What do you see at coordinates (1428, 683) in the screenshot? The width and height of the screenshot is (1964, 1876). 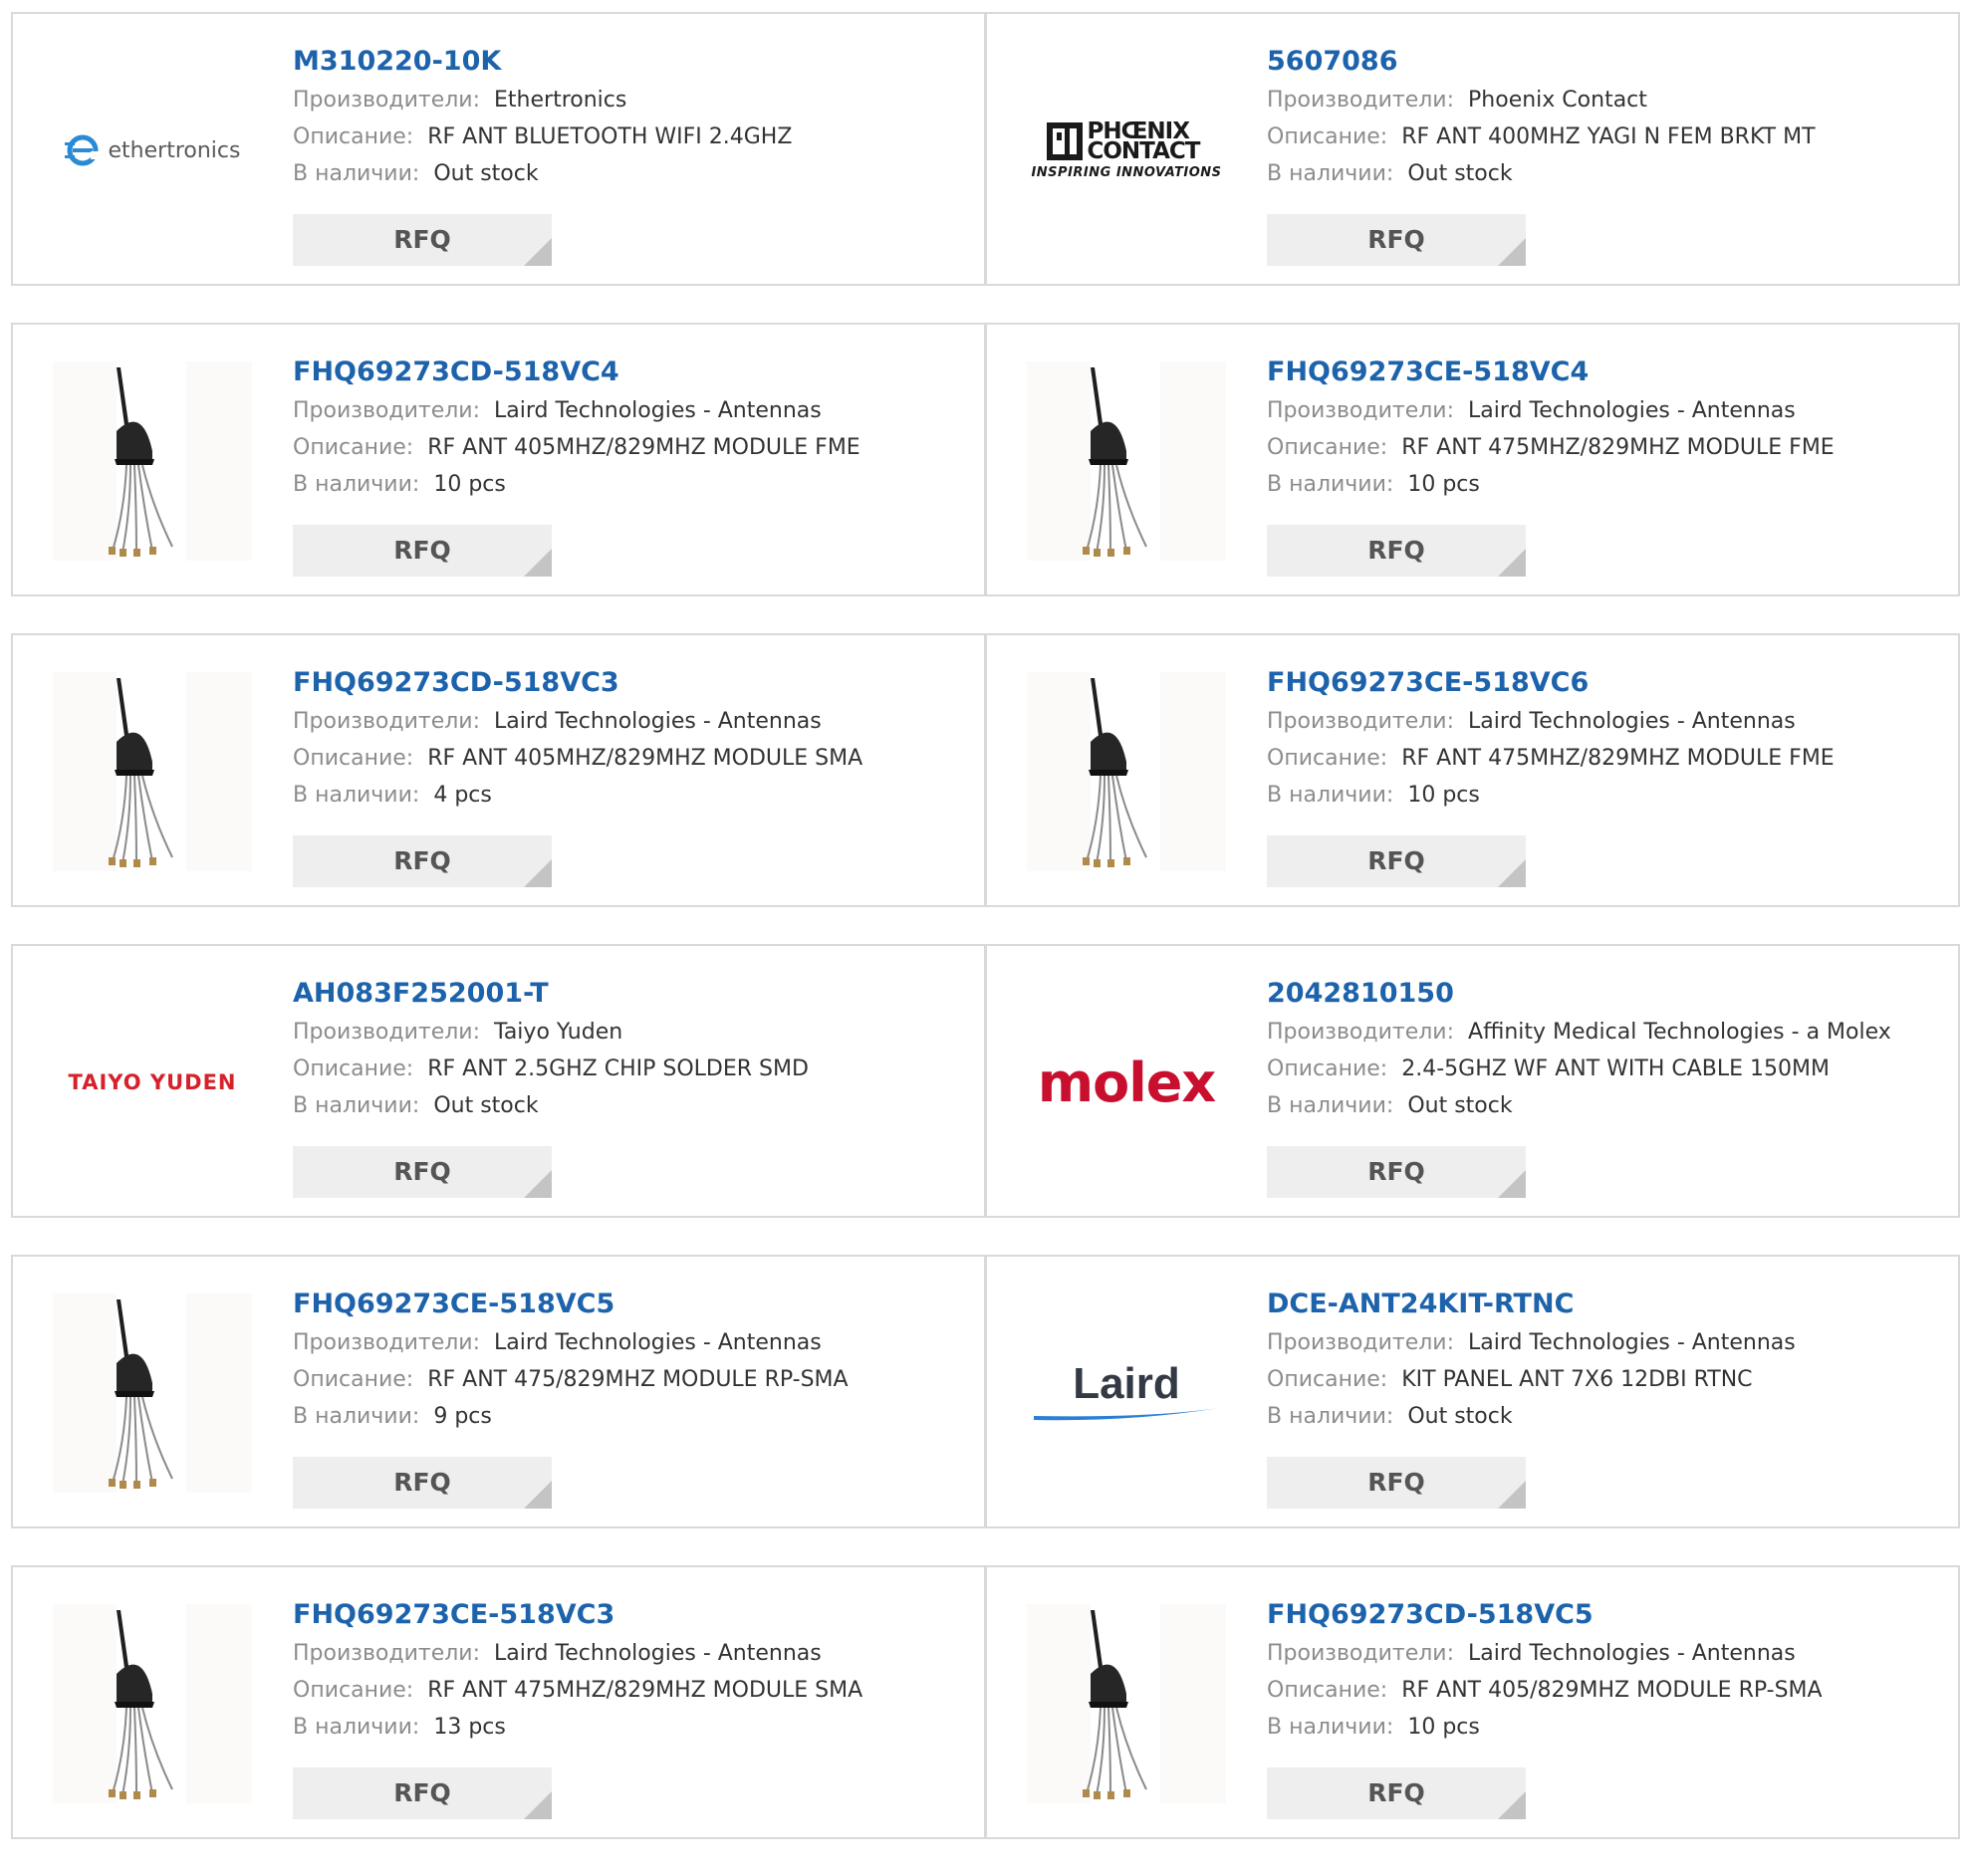 I see `part-number-link: FHQ69273CE-518VC6` at bounding box center [1428, 683].